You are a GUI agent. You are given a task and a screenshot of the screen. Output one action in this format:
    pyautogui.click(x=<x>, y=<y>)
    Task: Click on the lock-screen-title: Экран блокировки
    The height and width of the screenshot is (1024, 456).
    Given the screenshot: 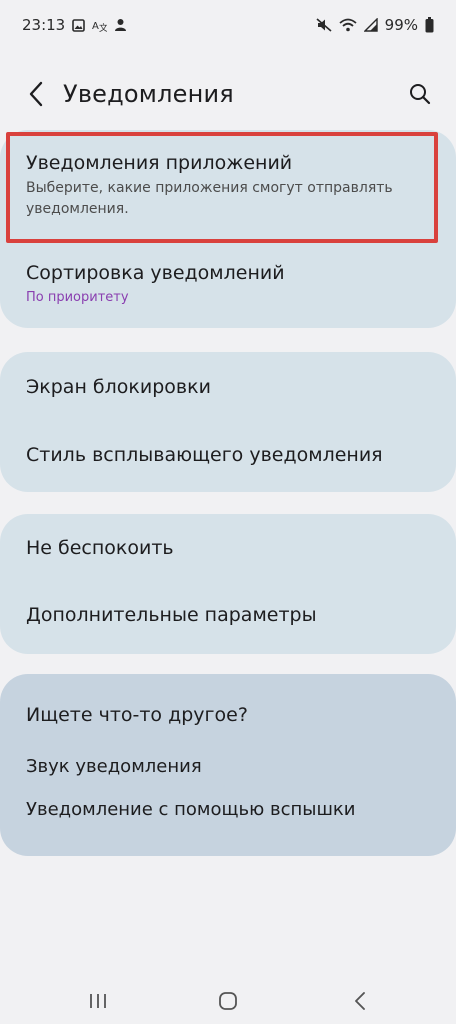 What is the action you would take?
    pyautogui.click(x=118, y=387)
    